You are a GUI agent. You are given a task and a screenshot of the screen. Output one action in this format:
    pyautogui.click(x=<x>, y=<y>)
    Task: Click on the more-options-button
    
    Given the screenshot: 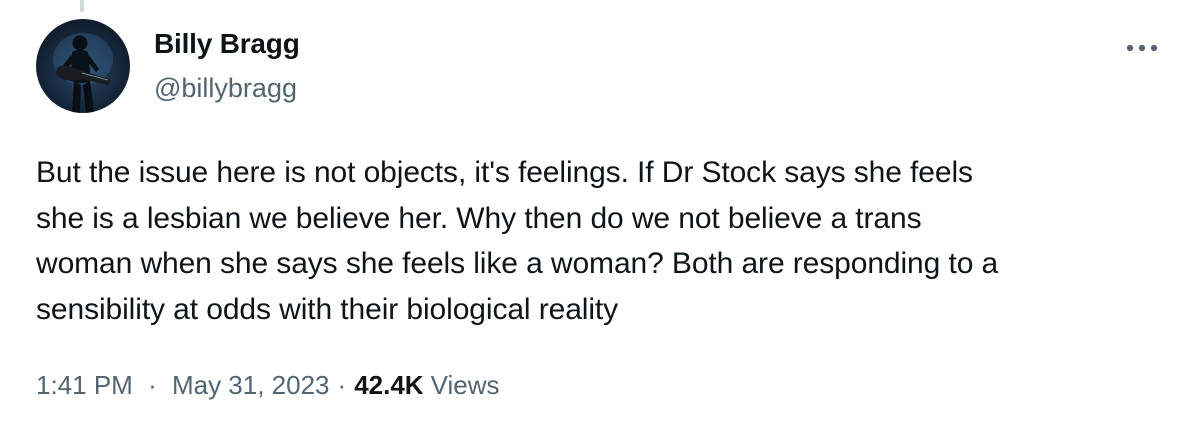 What is the action you would take?
    pyautogui.click(x=1142, y=48)
    